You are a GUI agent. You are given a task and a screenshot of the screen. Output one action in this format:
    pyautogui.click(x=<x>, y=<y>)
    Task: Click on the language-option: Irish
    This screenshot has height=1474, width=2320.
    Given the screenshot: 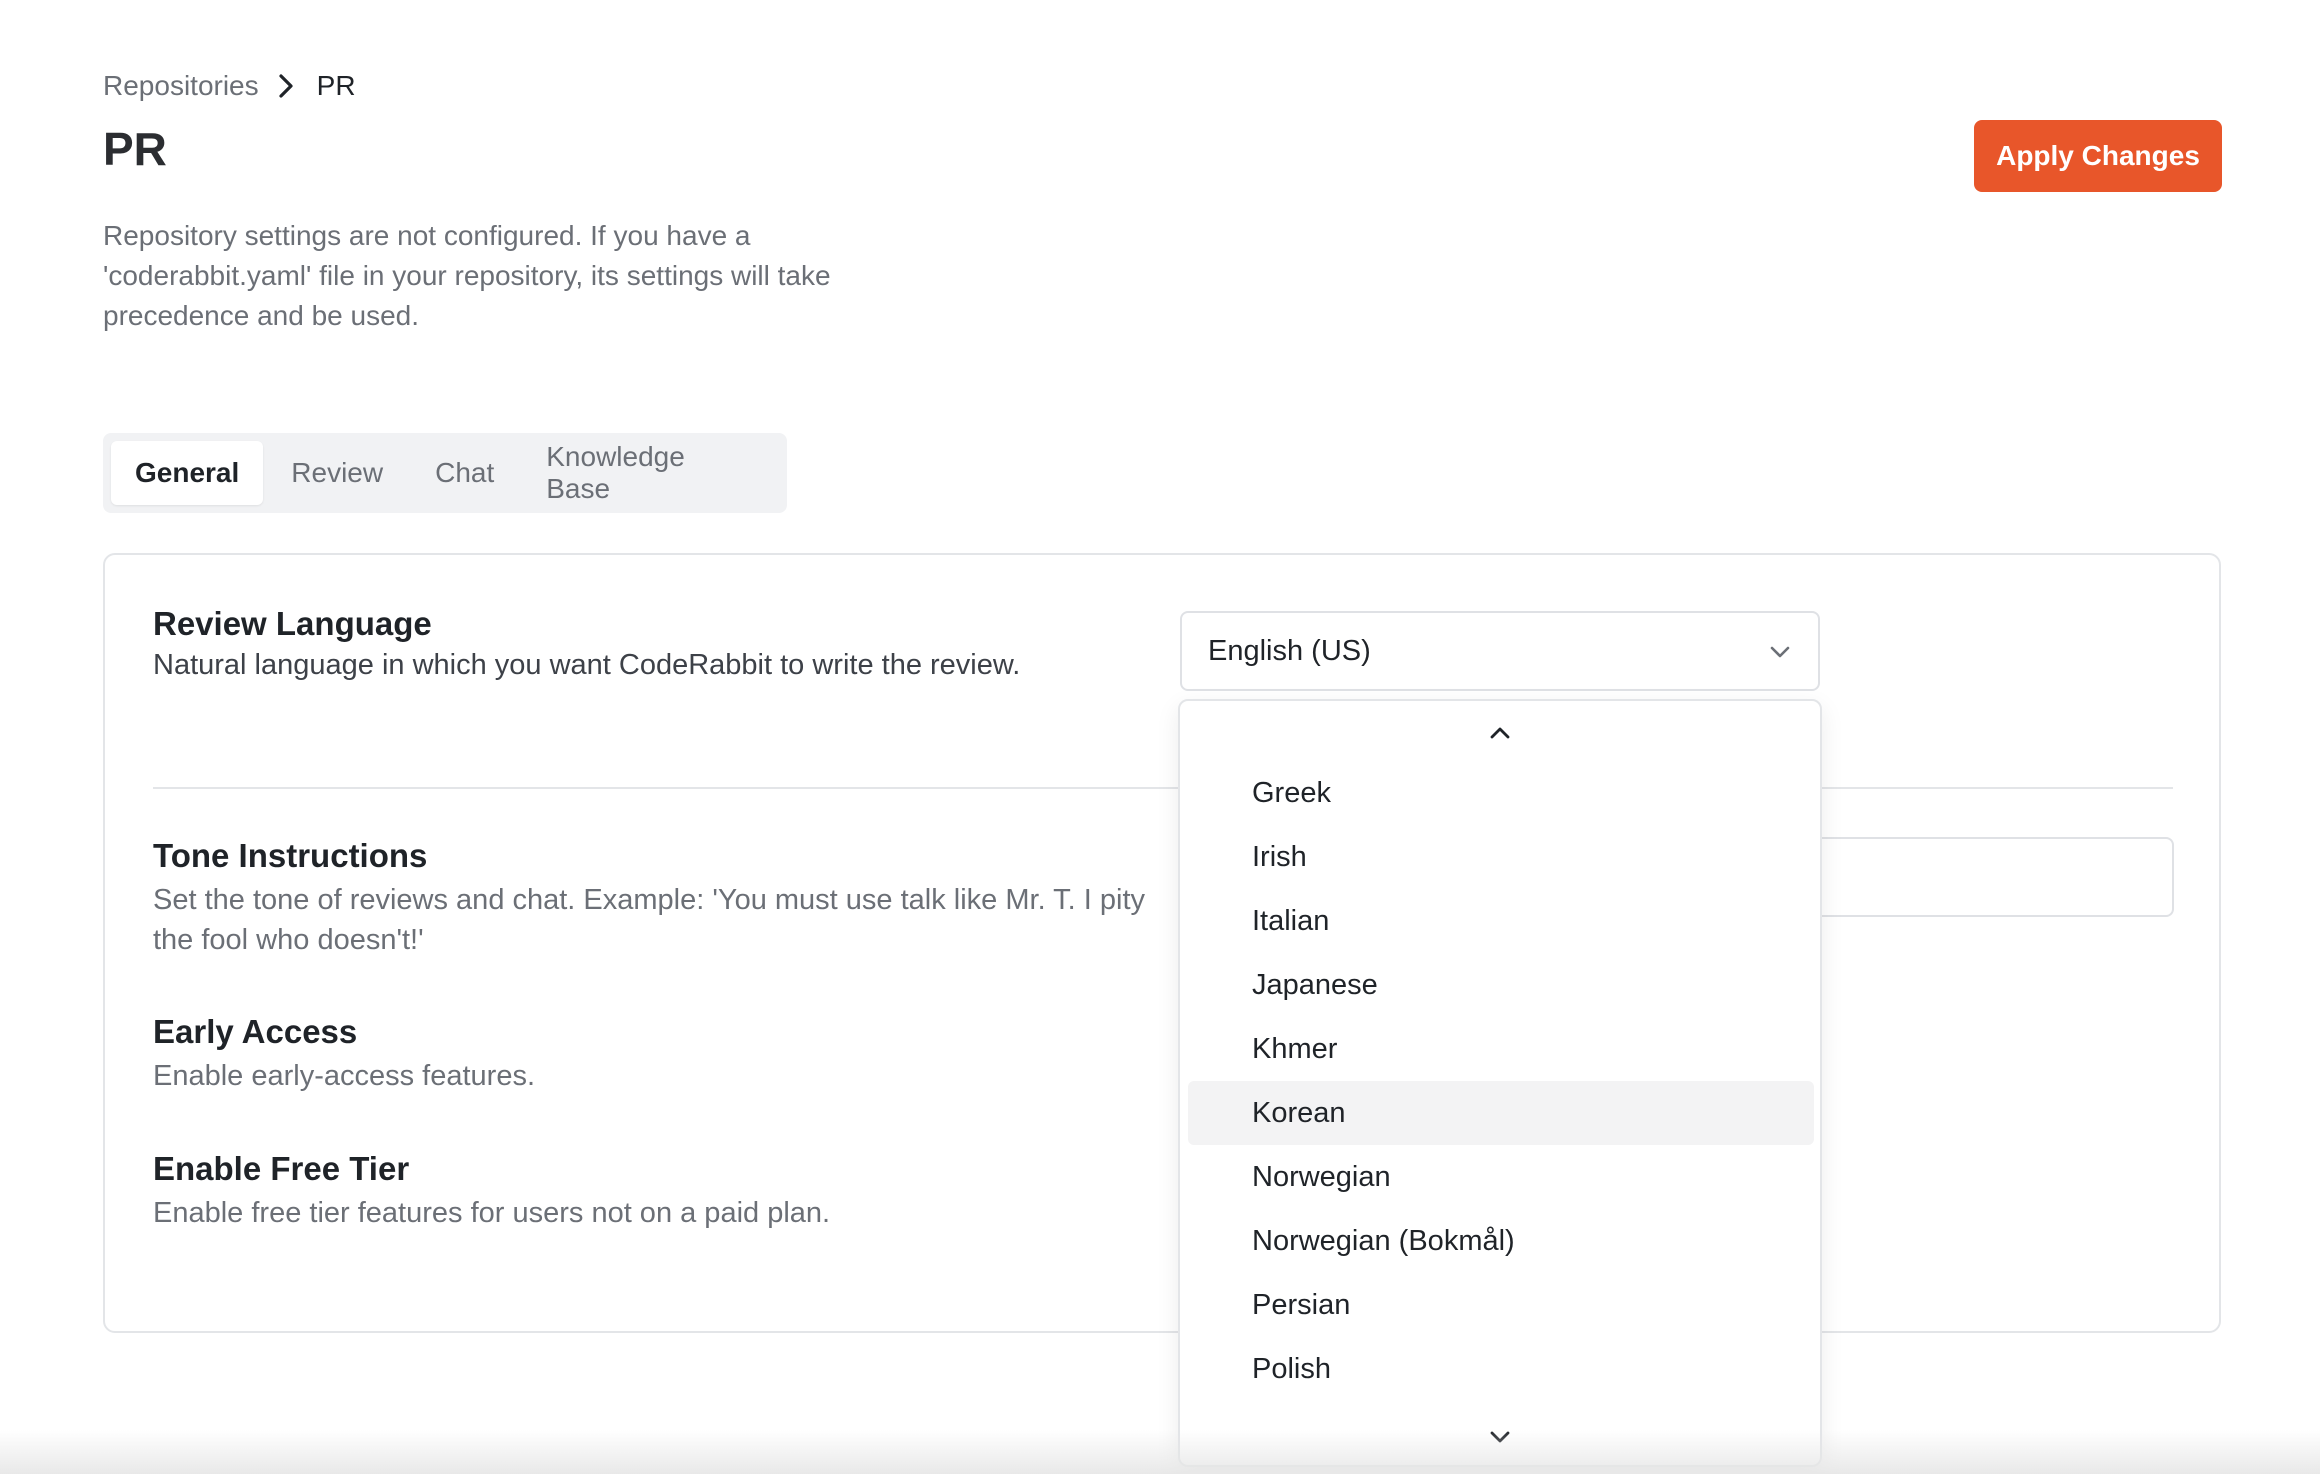 What is the action you would take?
    pyautogui.click(x=1501, y=857)
    